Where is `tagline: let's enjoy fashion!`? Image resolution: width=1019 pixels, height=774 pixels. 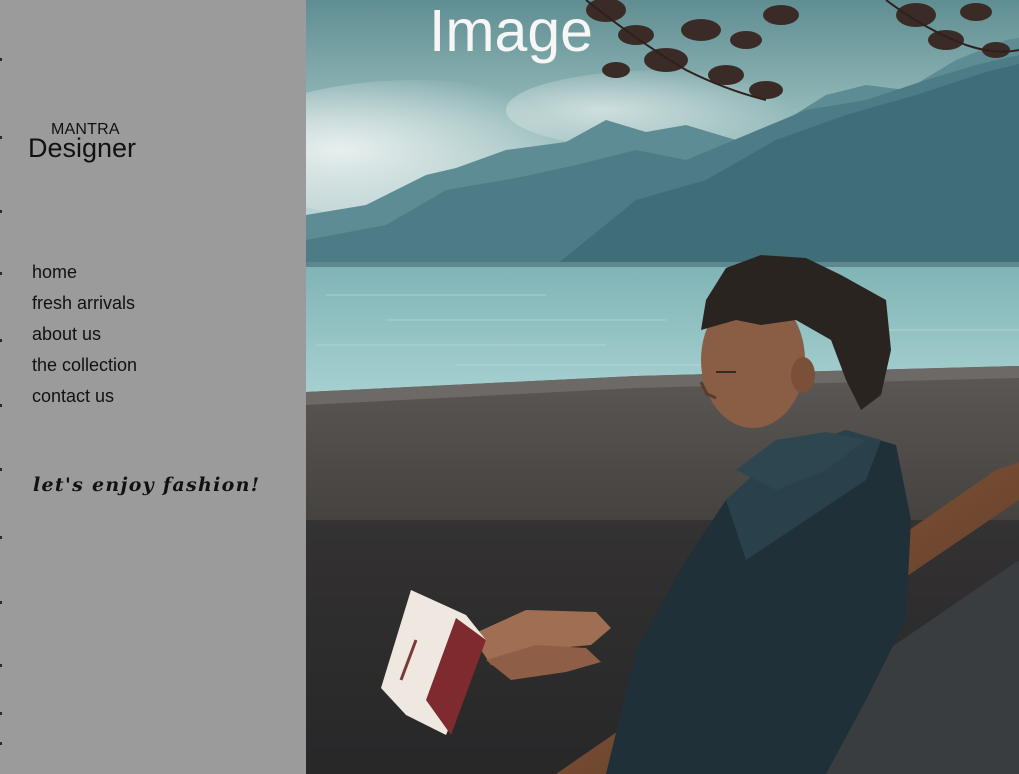 tagline: let's enjoy fashion! is located at coordinates (147, 485).